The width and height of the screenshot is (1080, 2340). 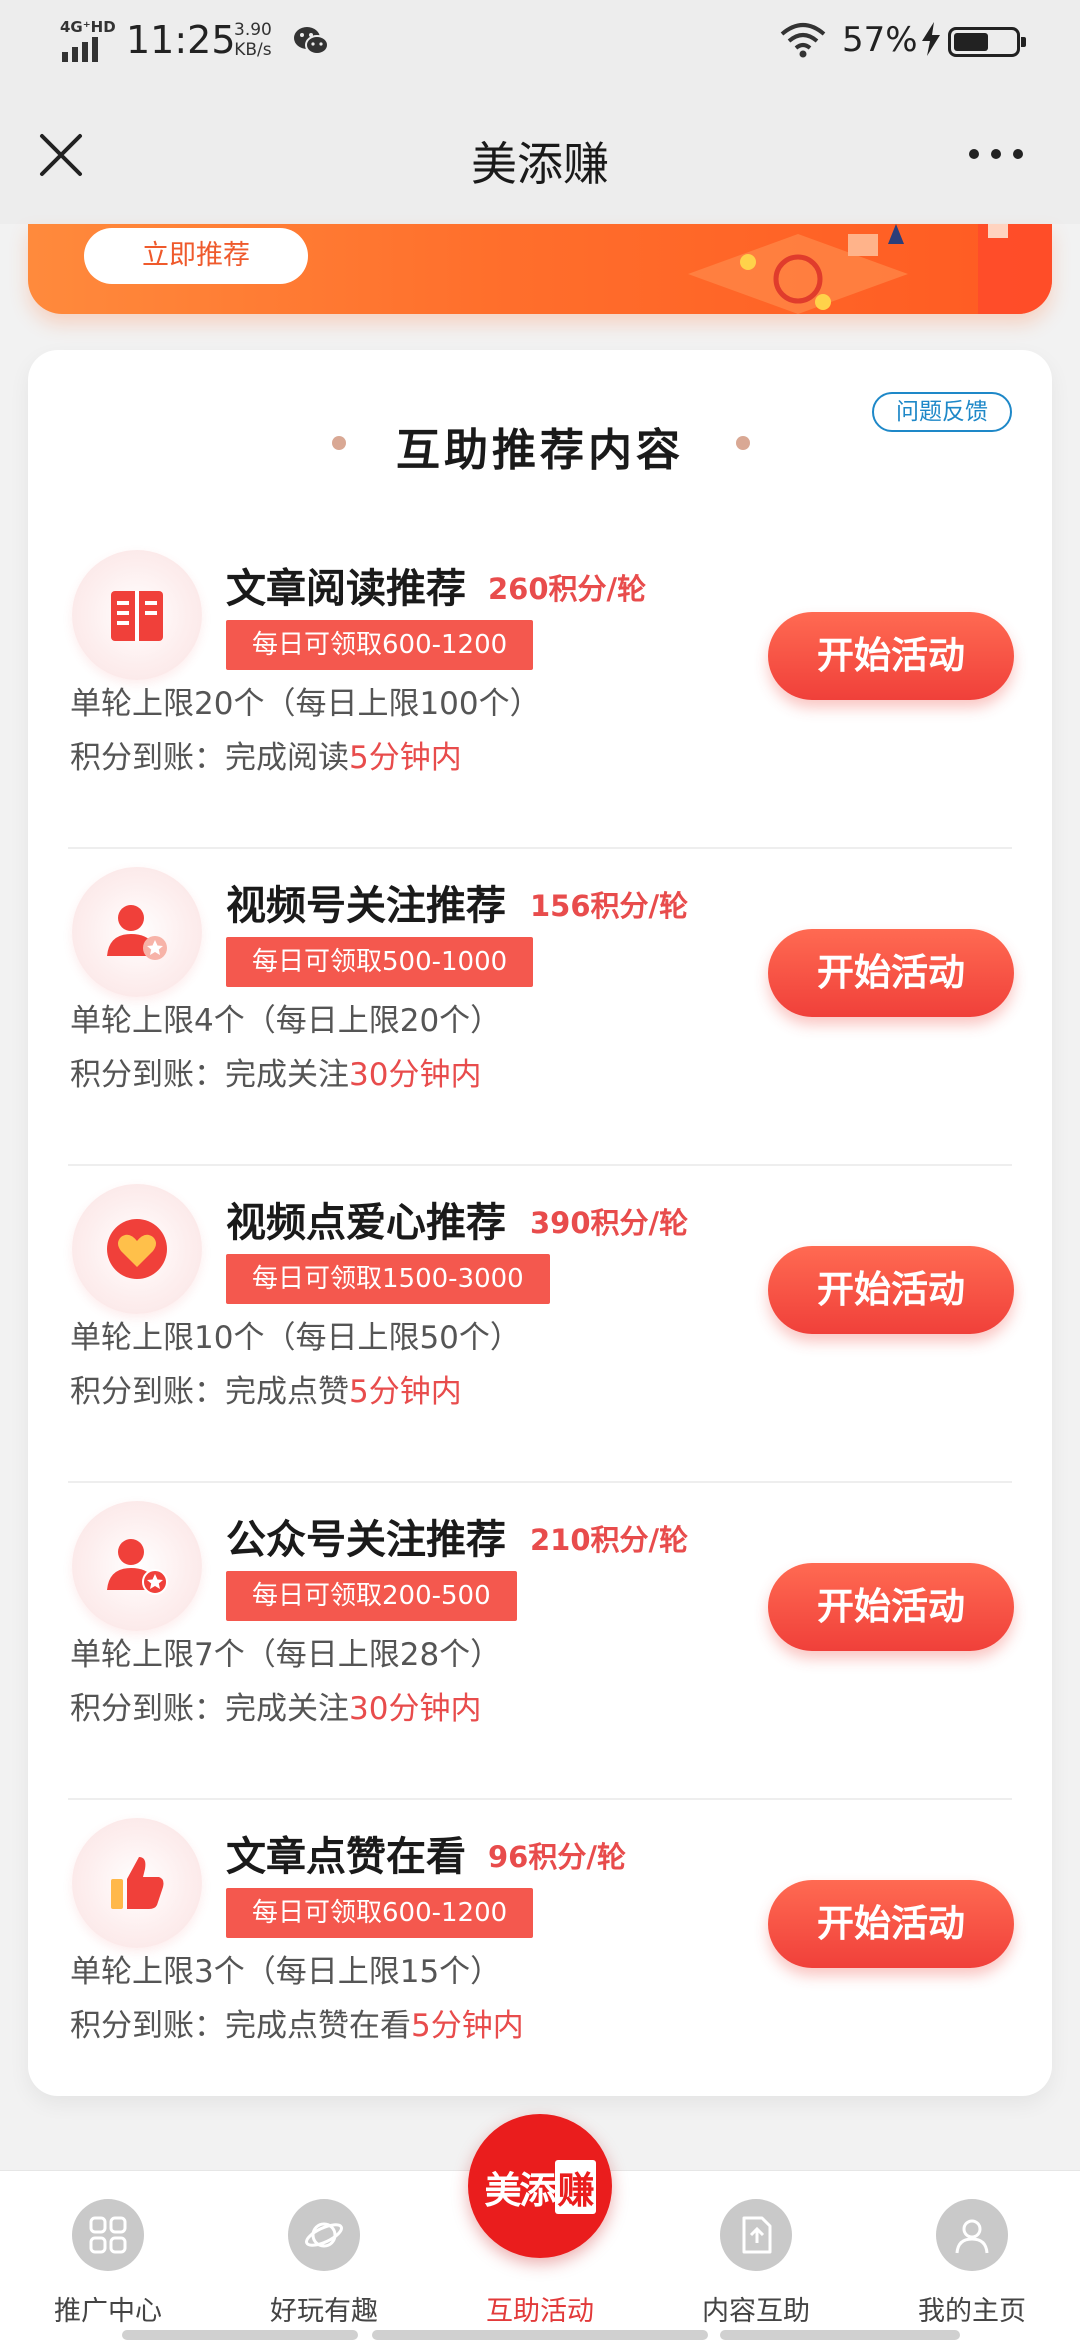 What do you see at coordinates (346, 1857) in the screenshot?
I see `activity-name: 文章点赞在看` at bounding box center [346, 1857].